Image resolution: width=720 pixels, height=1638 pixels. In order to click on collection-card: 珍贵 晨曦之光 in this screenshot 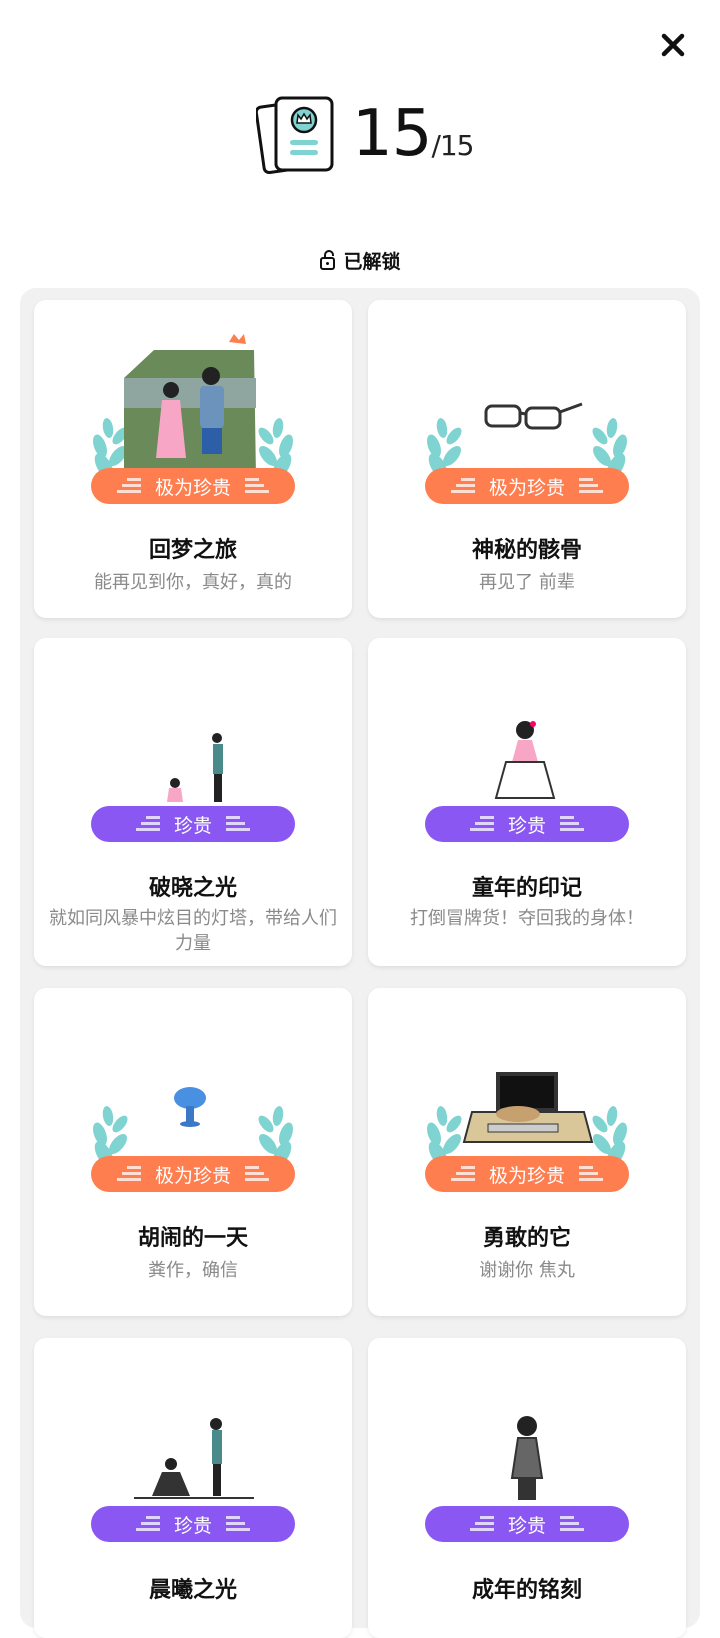, I will do `click(193, 1488)`.